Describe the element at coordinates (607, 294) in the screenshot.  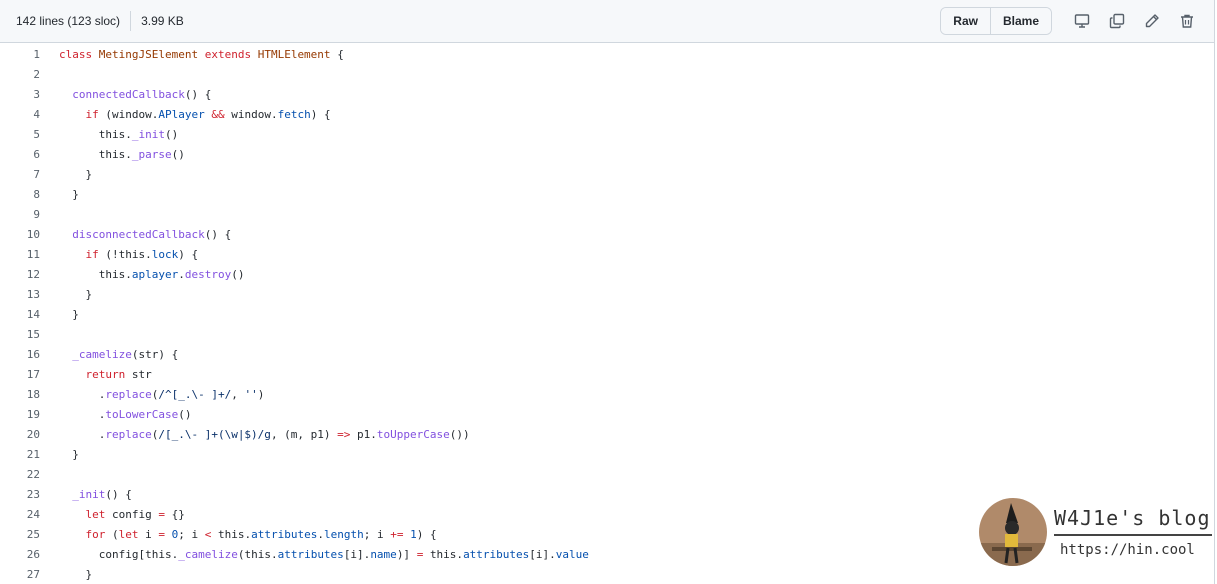
I see `code-line: 13 }` at that location.